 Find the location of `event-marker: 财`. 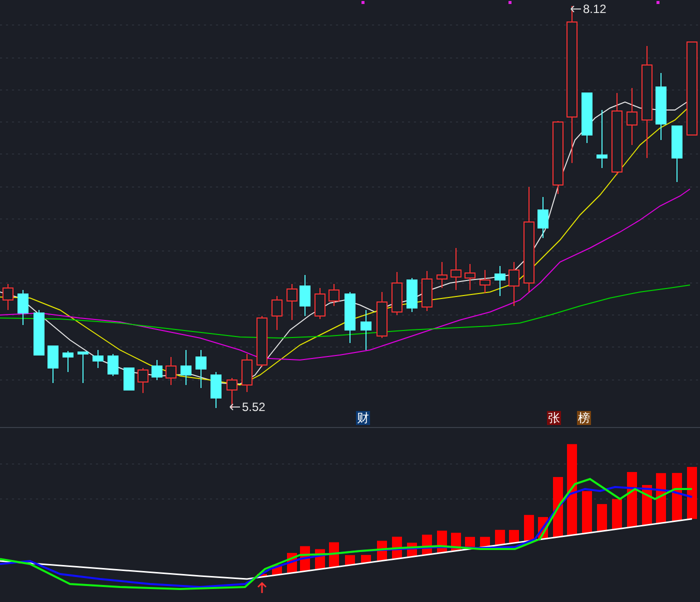

event-marker: 财 is located at coordinates (363, 418).